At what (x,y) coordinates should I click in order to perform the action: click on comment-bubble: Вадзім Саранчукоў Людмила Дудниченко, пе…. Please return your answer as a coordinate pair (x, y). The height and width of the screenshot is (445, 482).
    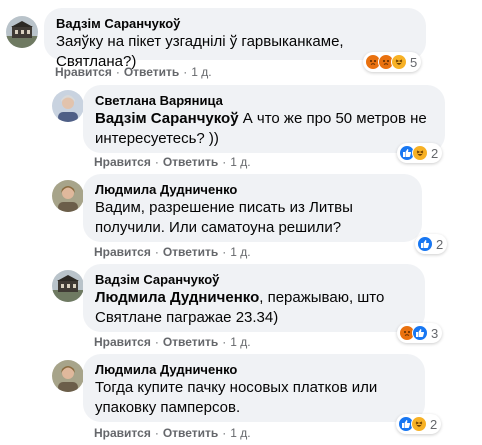
    Looking at the image, I should click on (254, 298).